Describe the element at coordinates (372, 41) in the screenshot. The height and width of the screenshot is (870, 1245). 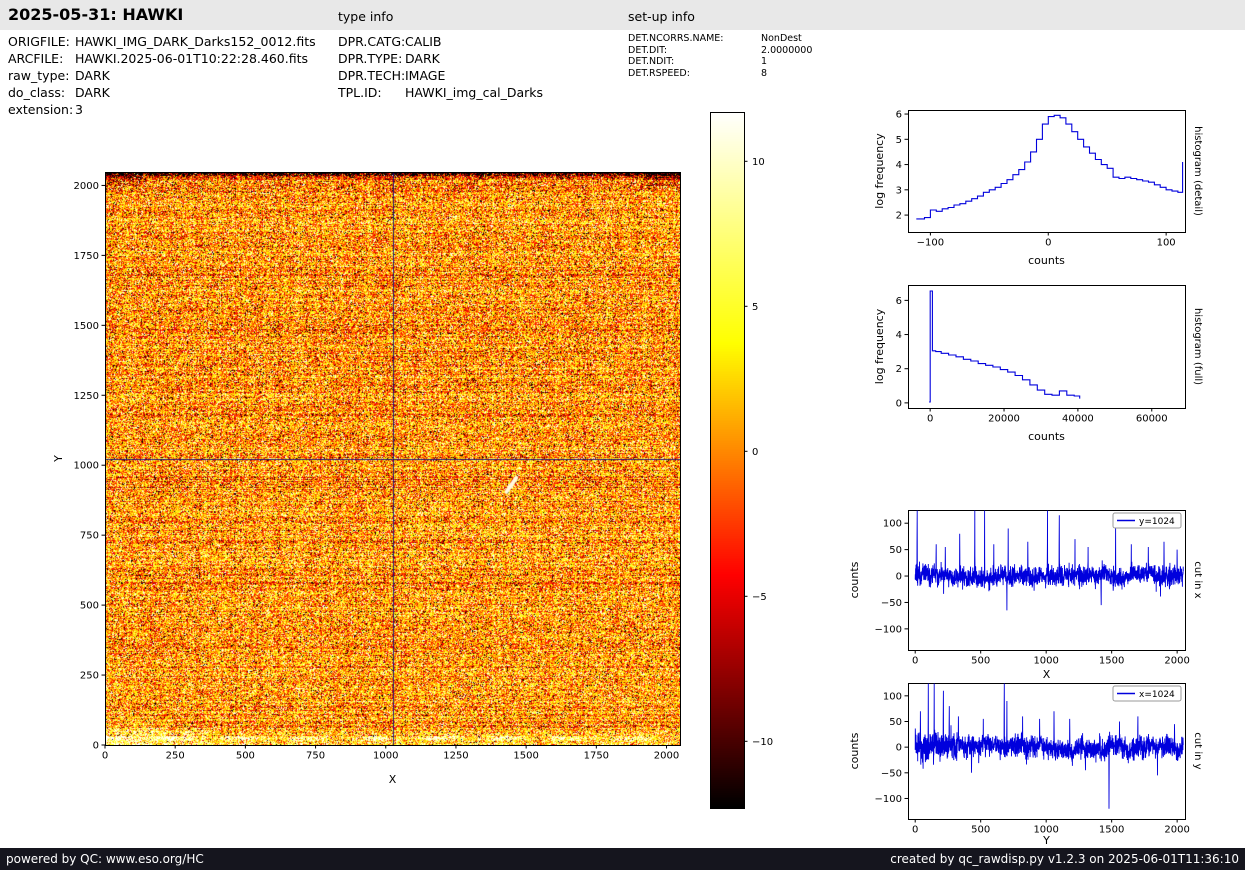
I see `dpr-catg-label: DPR.CATG:` at that location.